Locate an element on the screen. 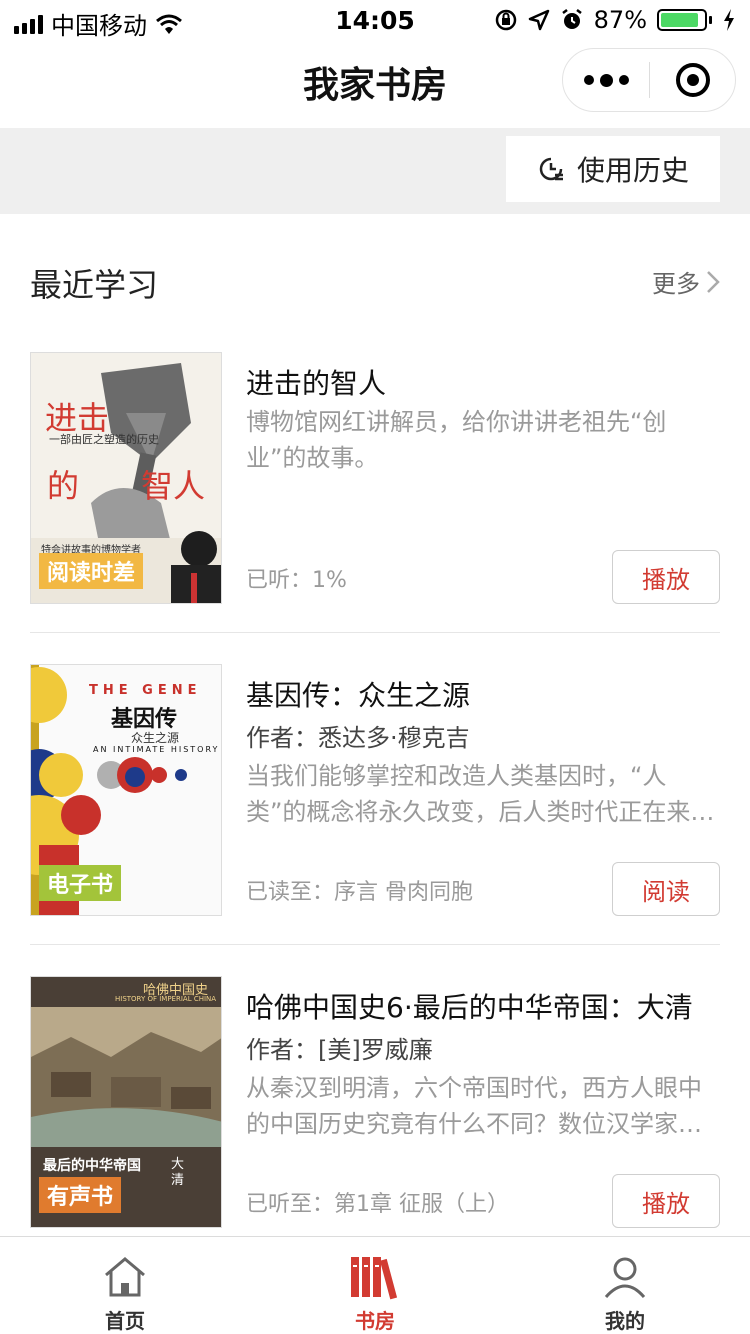 The height and width of the screenshot is (1334, 750). alarm-icon is located at coordinates (571, 19).